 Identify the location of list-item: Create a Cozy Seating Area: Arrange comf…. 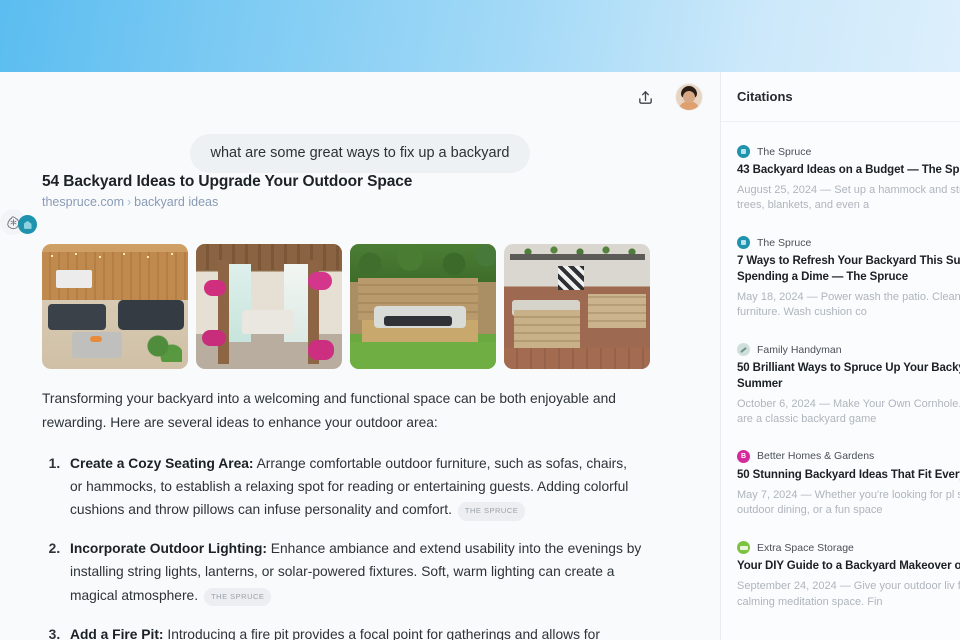
(353, 487).